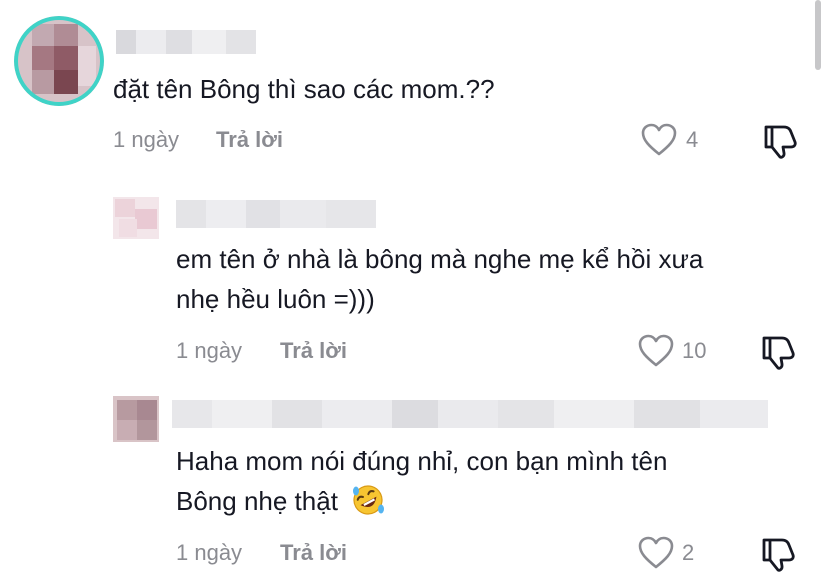 Image resolution: width=828 pixels, height=582 pixels. I want to click on comment-text: đặt tên Bông thì sao các mom.??, so click(304, 89).